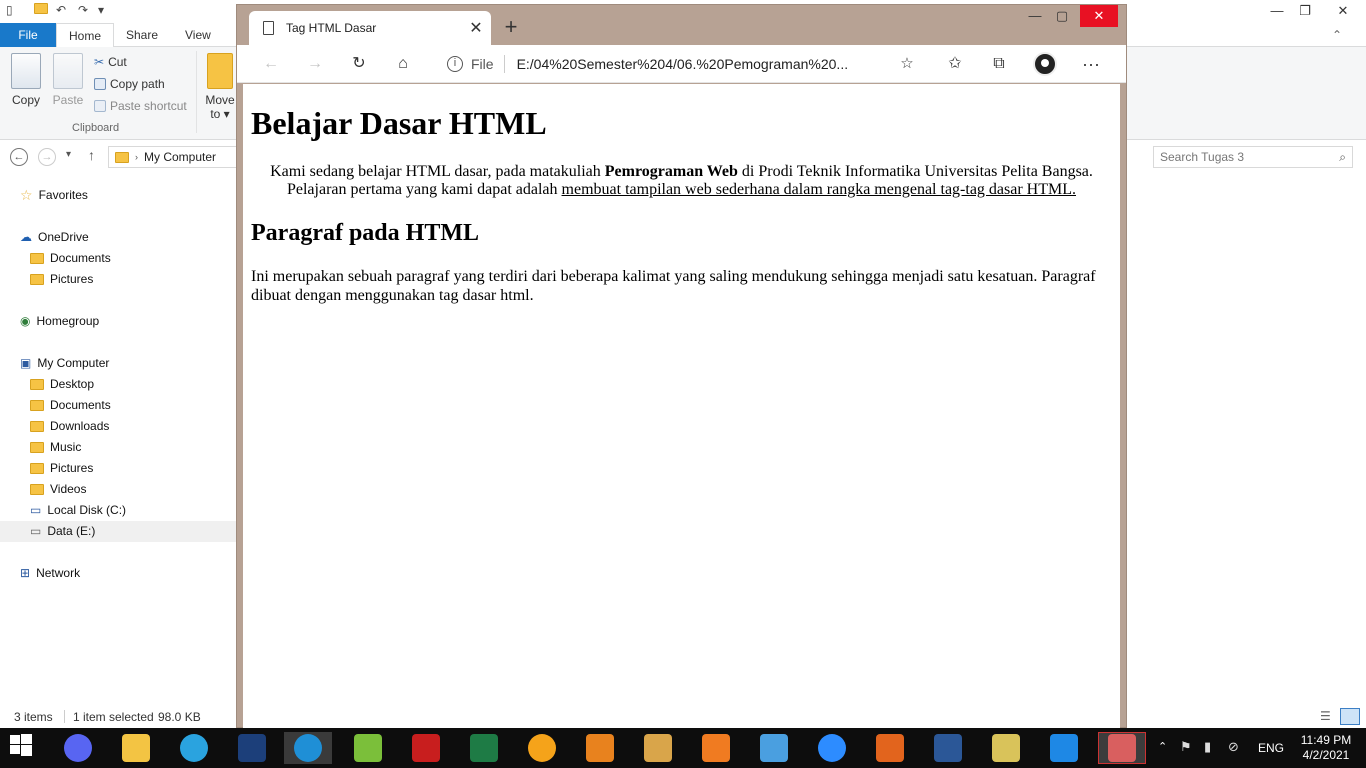 Image resolution: width=1366 pixels, height=768 pixels. I want to click on explorer-minimize-button: —, so click(1277, 11).